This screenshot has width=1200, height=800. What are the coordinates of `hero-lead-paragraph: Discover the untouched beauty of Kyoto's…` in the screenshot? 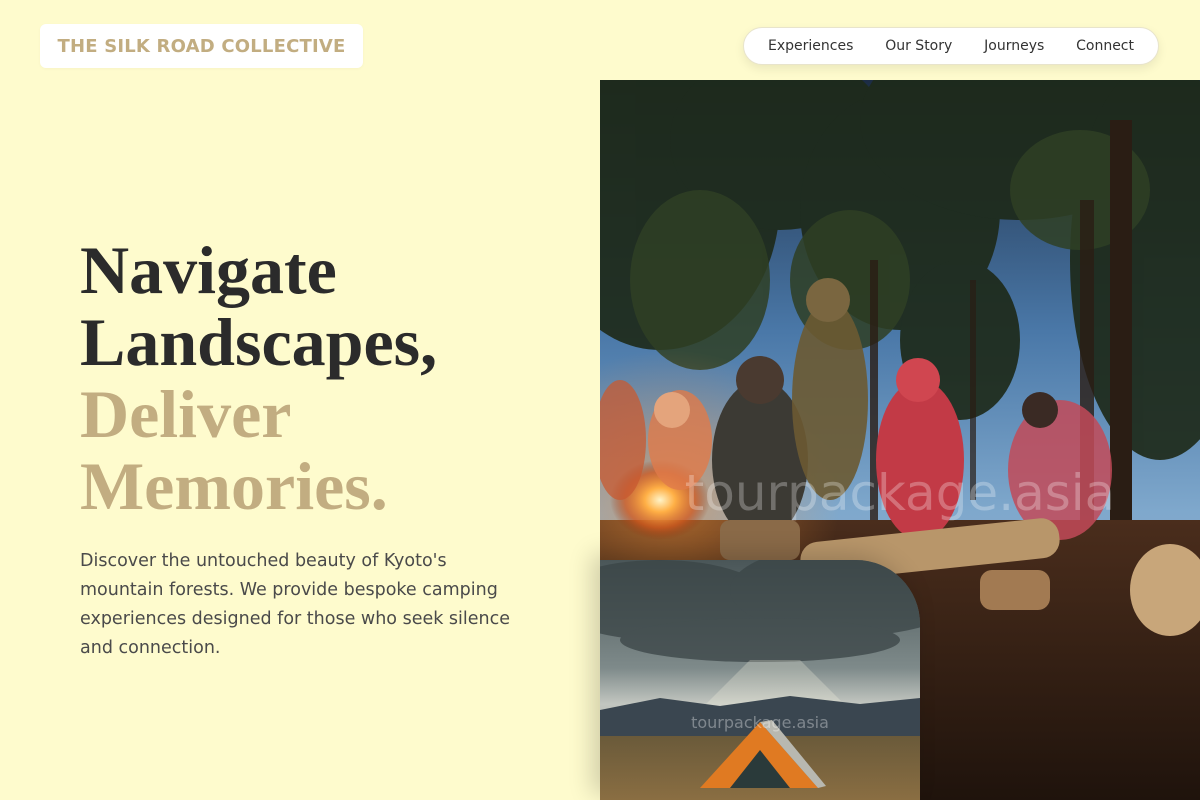 It's located at (295, 604).